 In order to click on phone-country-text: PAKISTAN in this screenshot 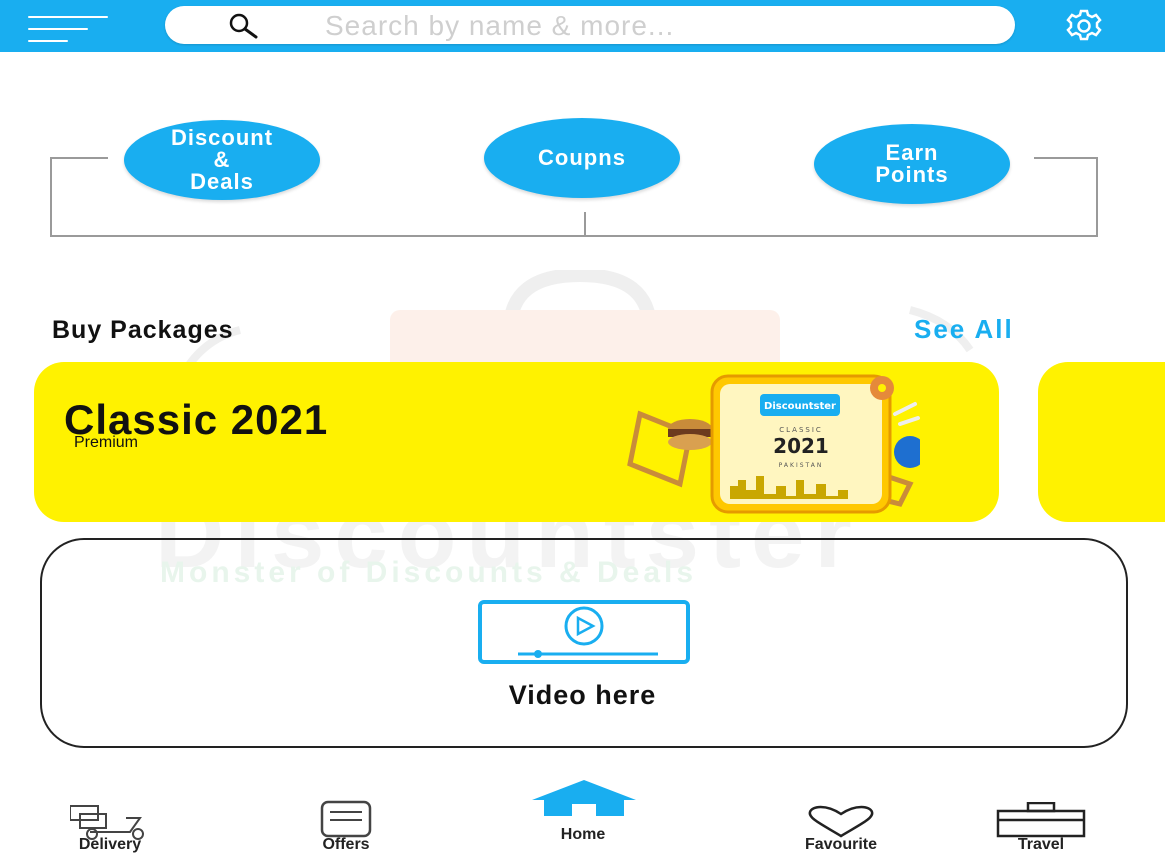, I will do `click(801, 465)`.